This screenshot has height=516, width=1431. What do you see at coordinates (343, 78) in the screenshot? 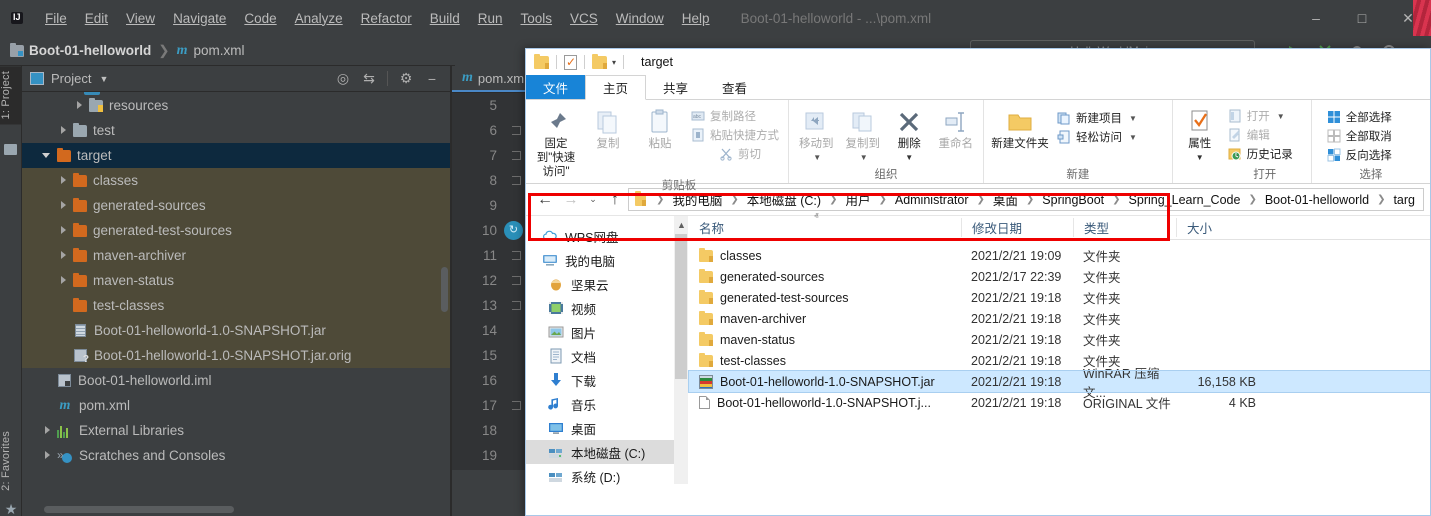
I see `locate-icon: ◎` at bounding box center [343, 78].